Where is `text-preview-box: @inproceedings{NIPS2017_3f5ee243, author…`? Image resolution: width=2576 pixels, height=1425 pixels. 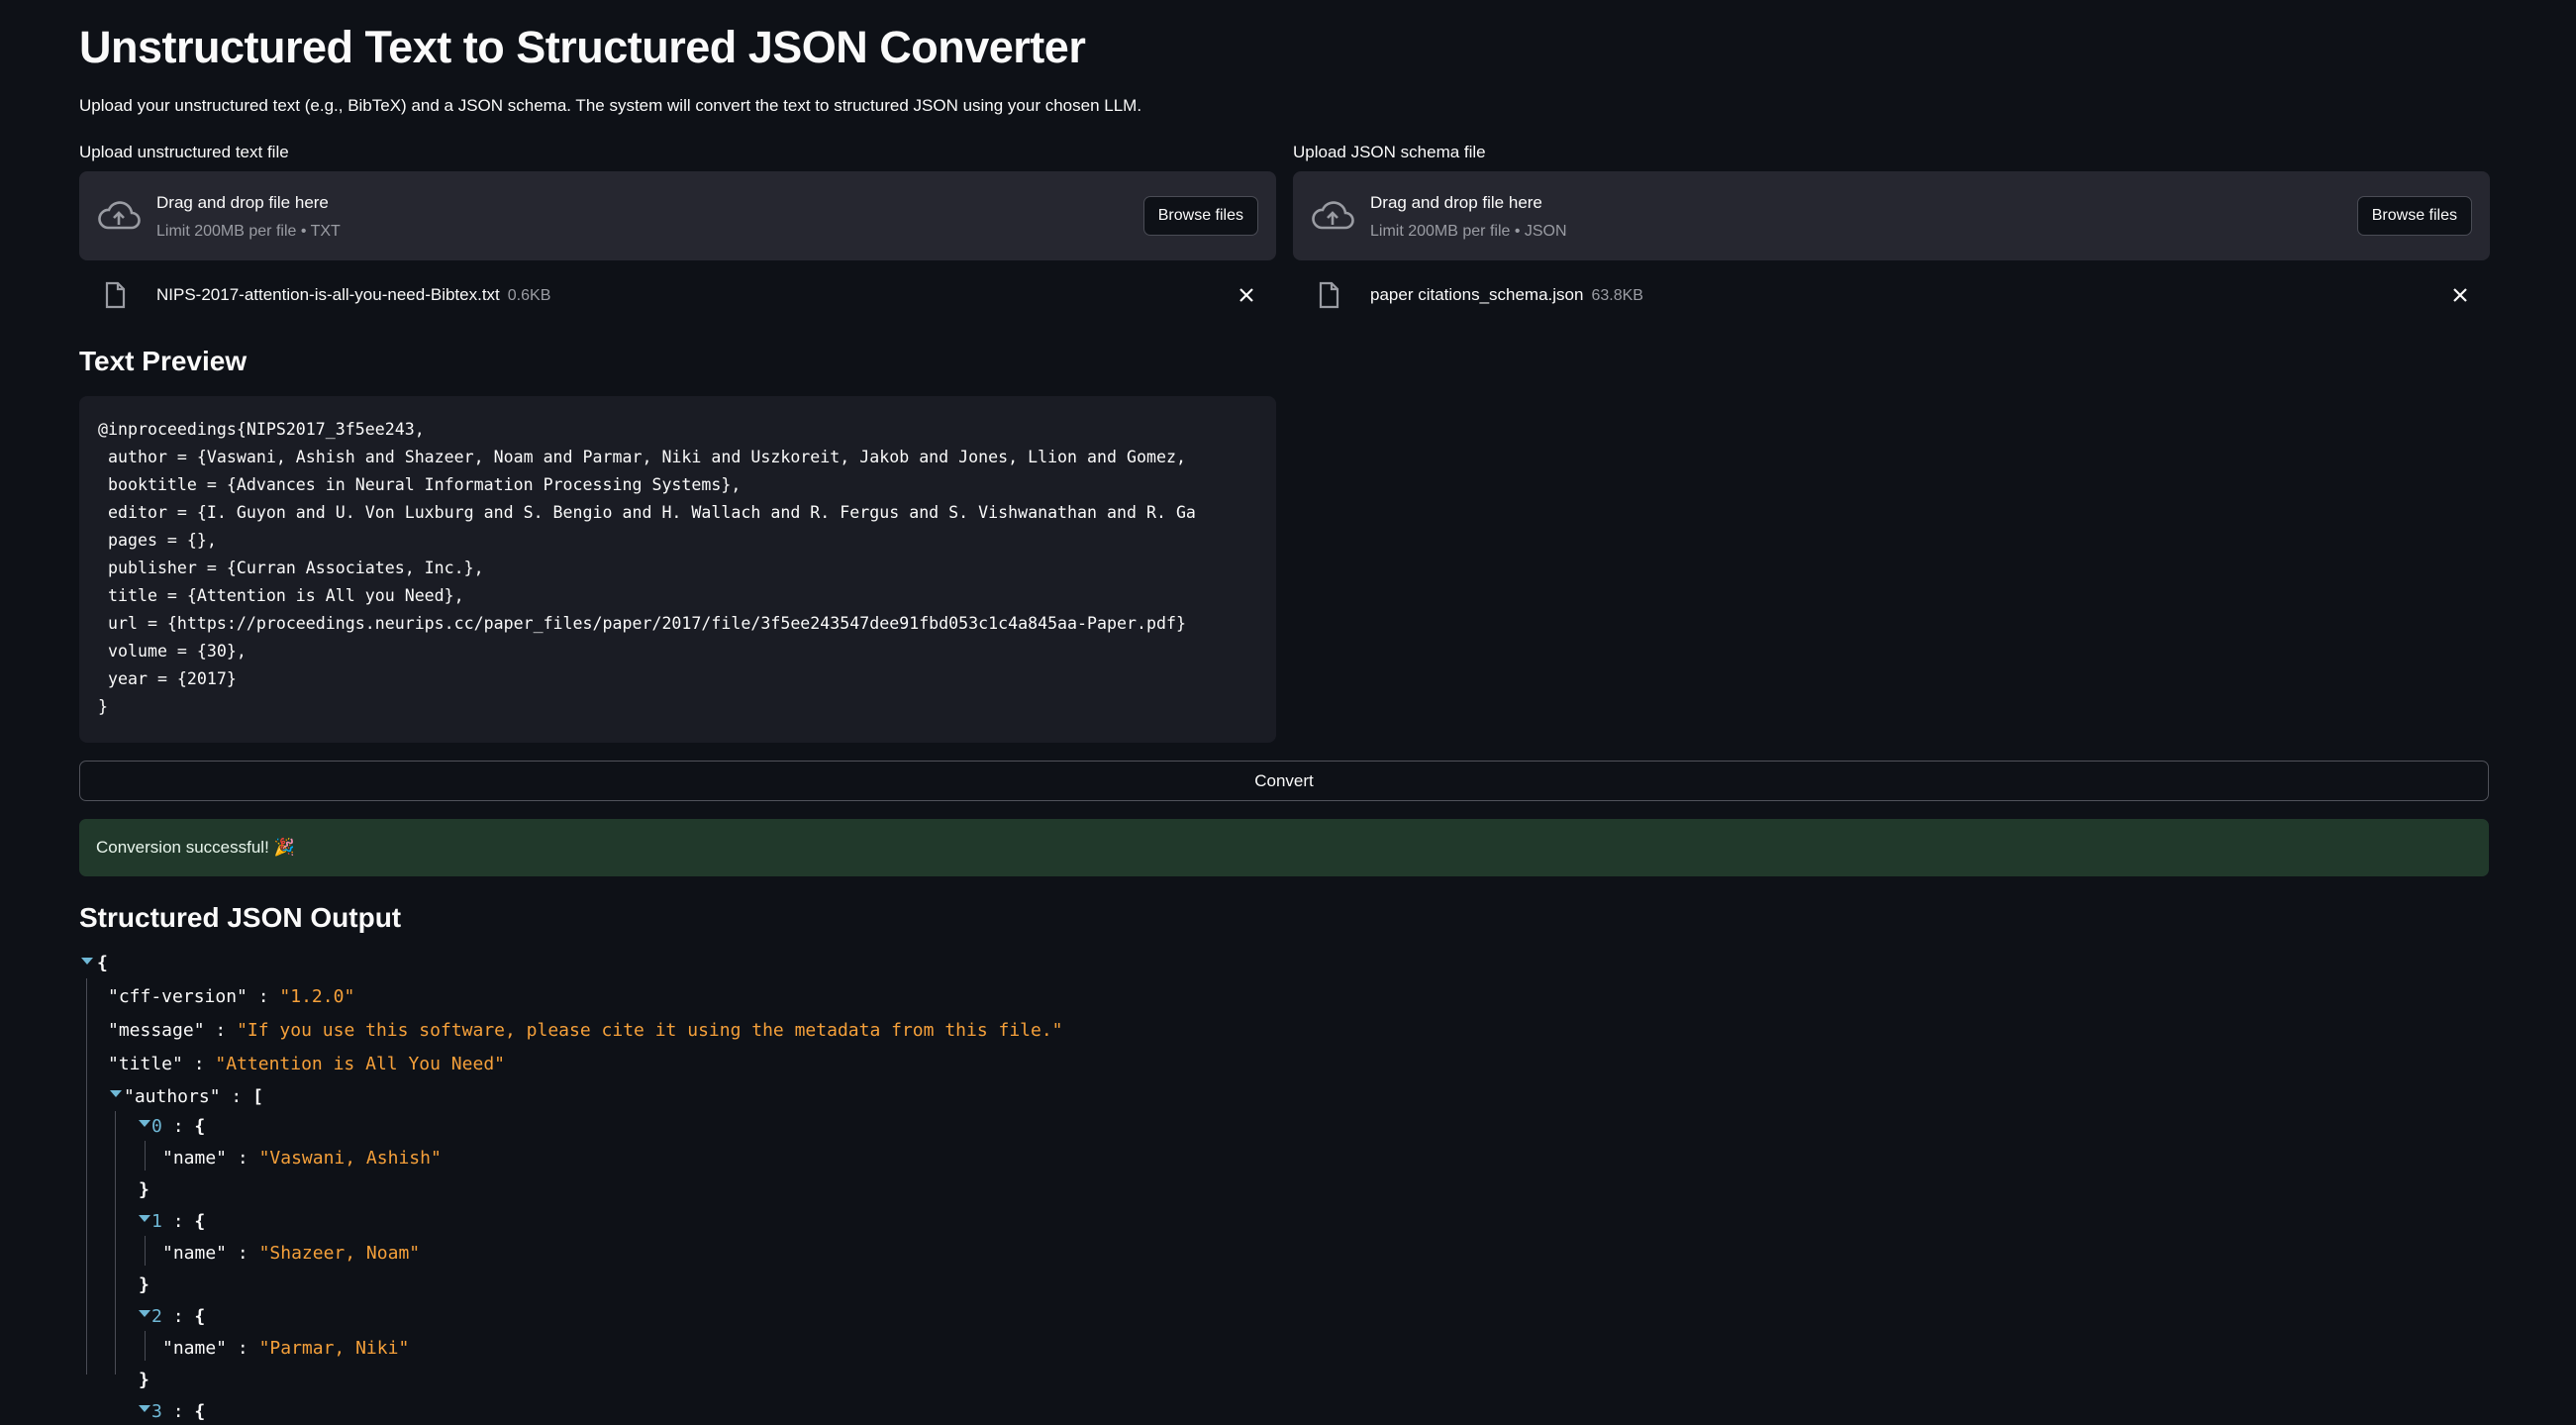 text-preview-box: @inproceedings{NIPS2017_3f5ee243, author… is located at coordinates (678, 569).